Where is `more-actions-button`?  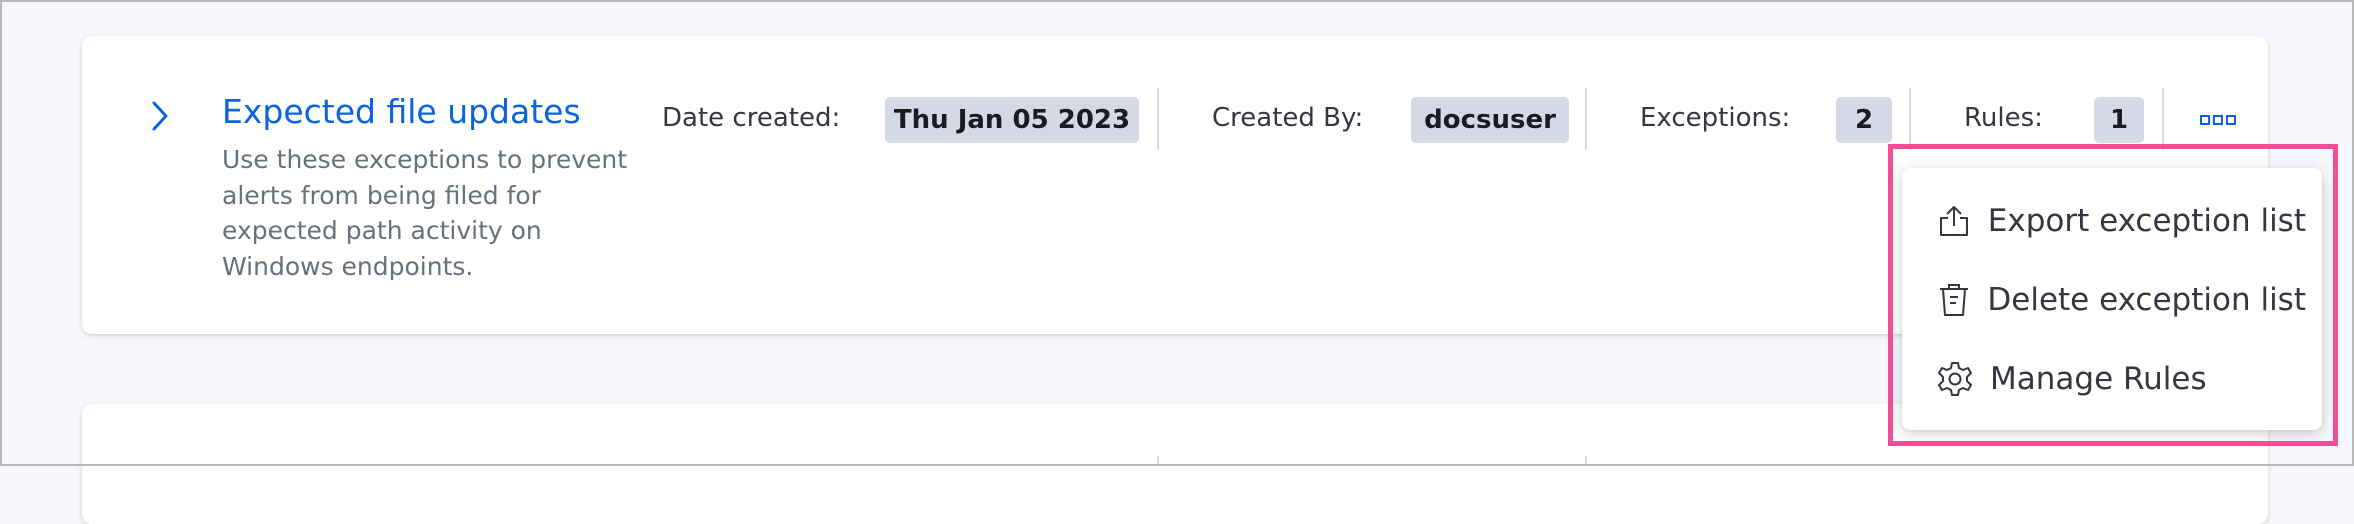 more-actions-button is located at coordinates (2218, 120).